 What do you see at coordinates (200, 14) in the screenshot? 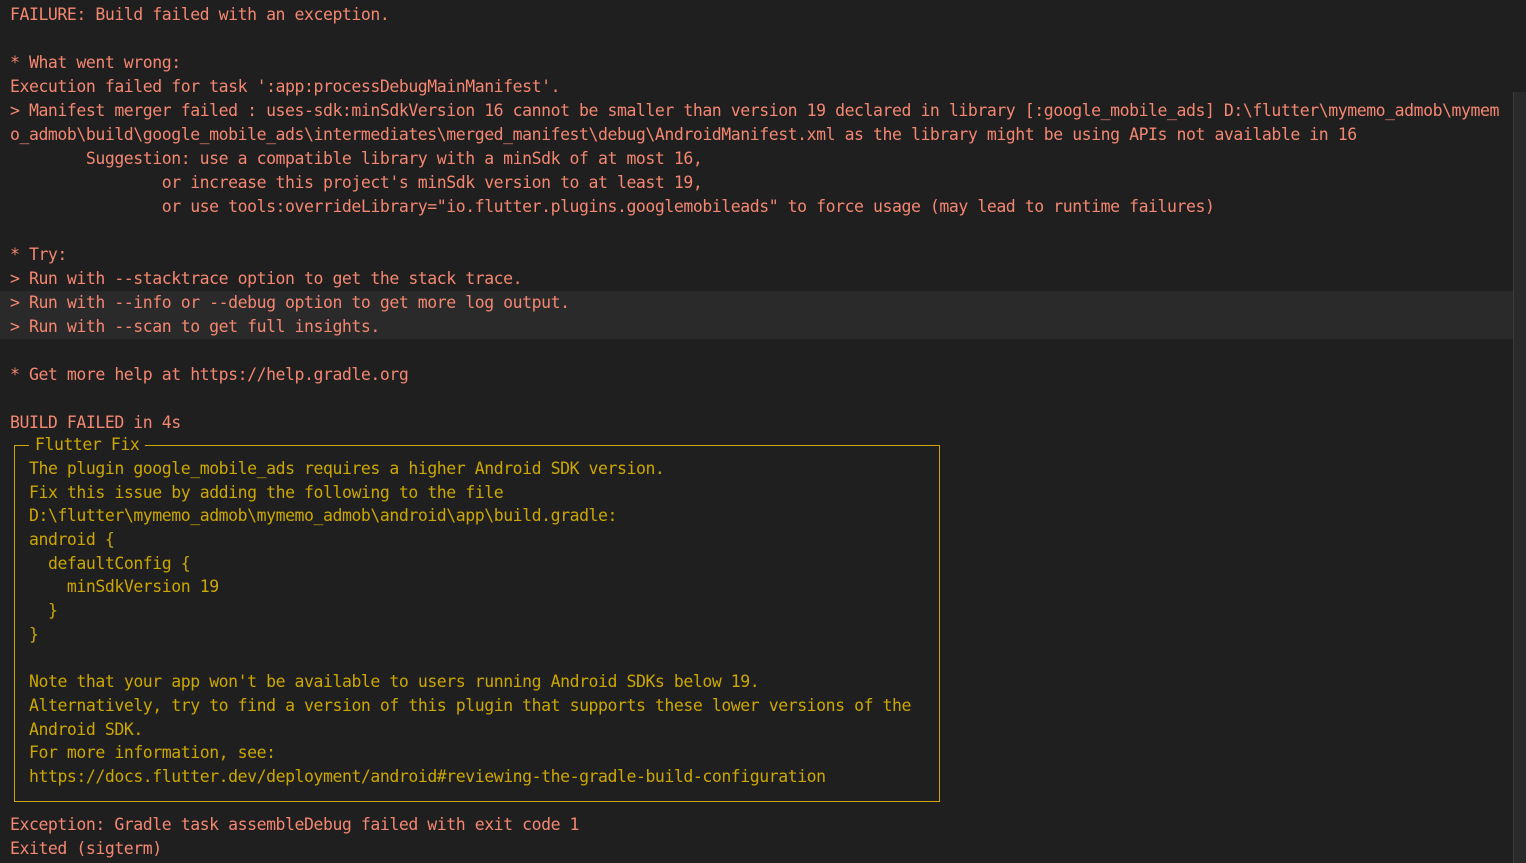
I see `failure-line: FAILURE: Build failed with an exception.` at bounding box center [200, 14].